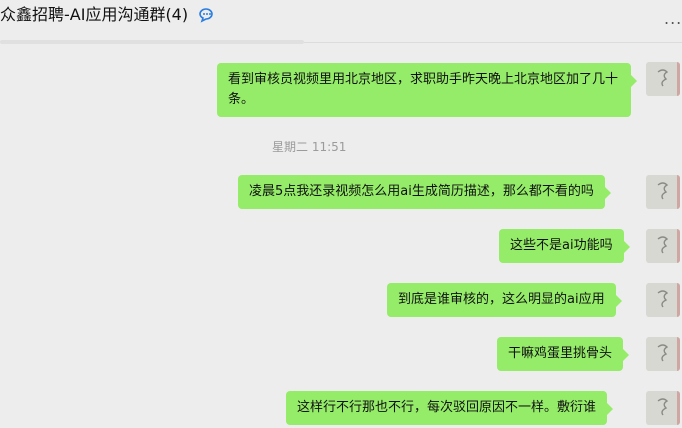 This screenshot has height=428, width=682. Describe the element at coordinates (564, 246) in the screenshot. I see `message-bubble: 这些不是ai功能吗` at that location.